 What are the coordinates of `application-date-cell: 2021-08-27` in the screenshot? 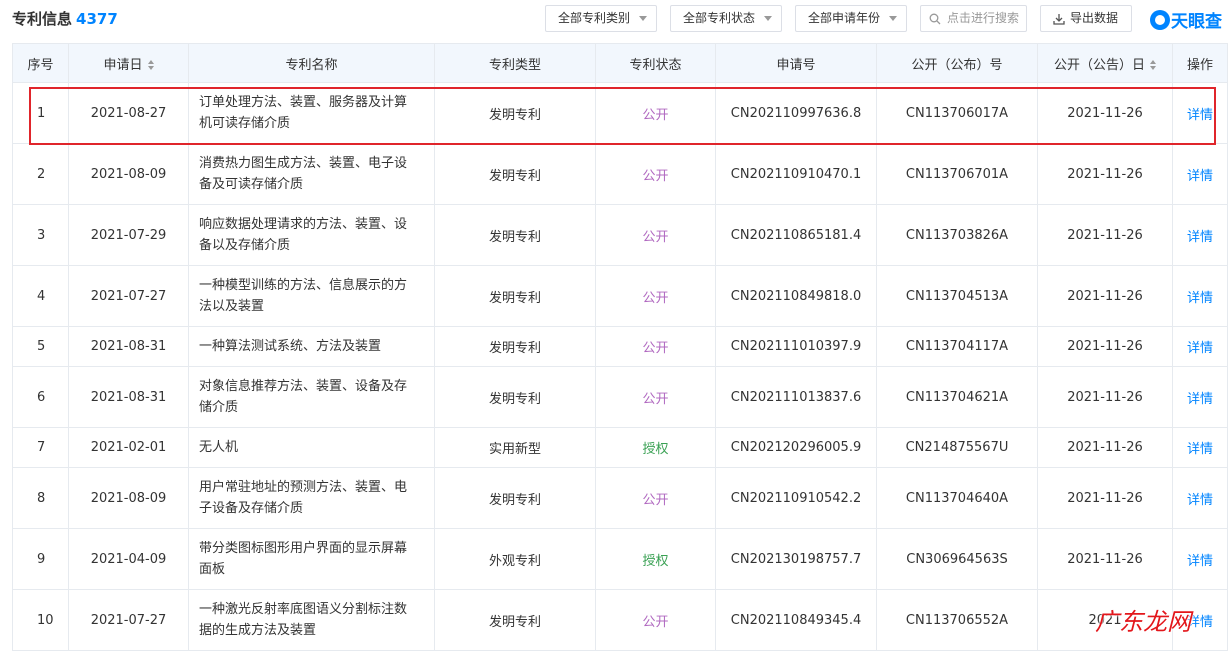 It's located at (128, 113).